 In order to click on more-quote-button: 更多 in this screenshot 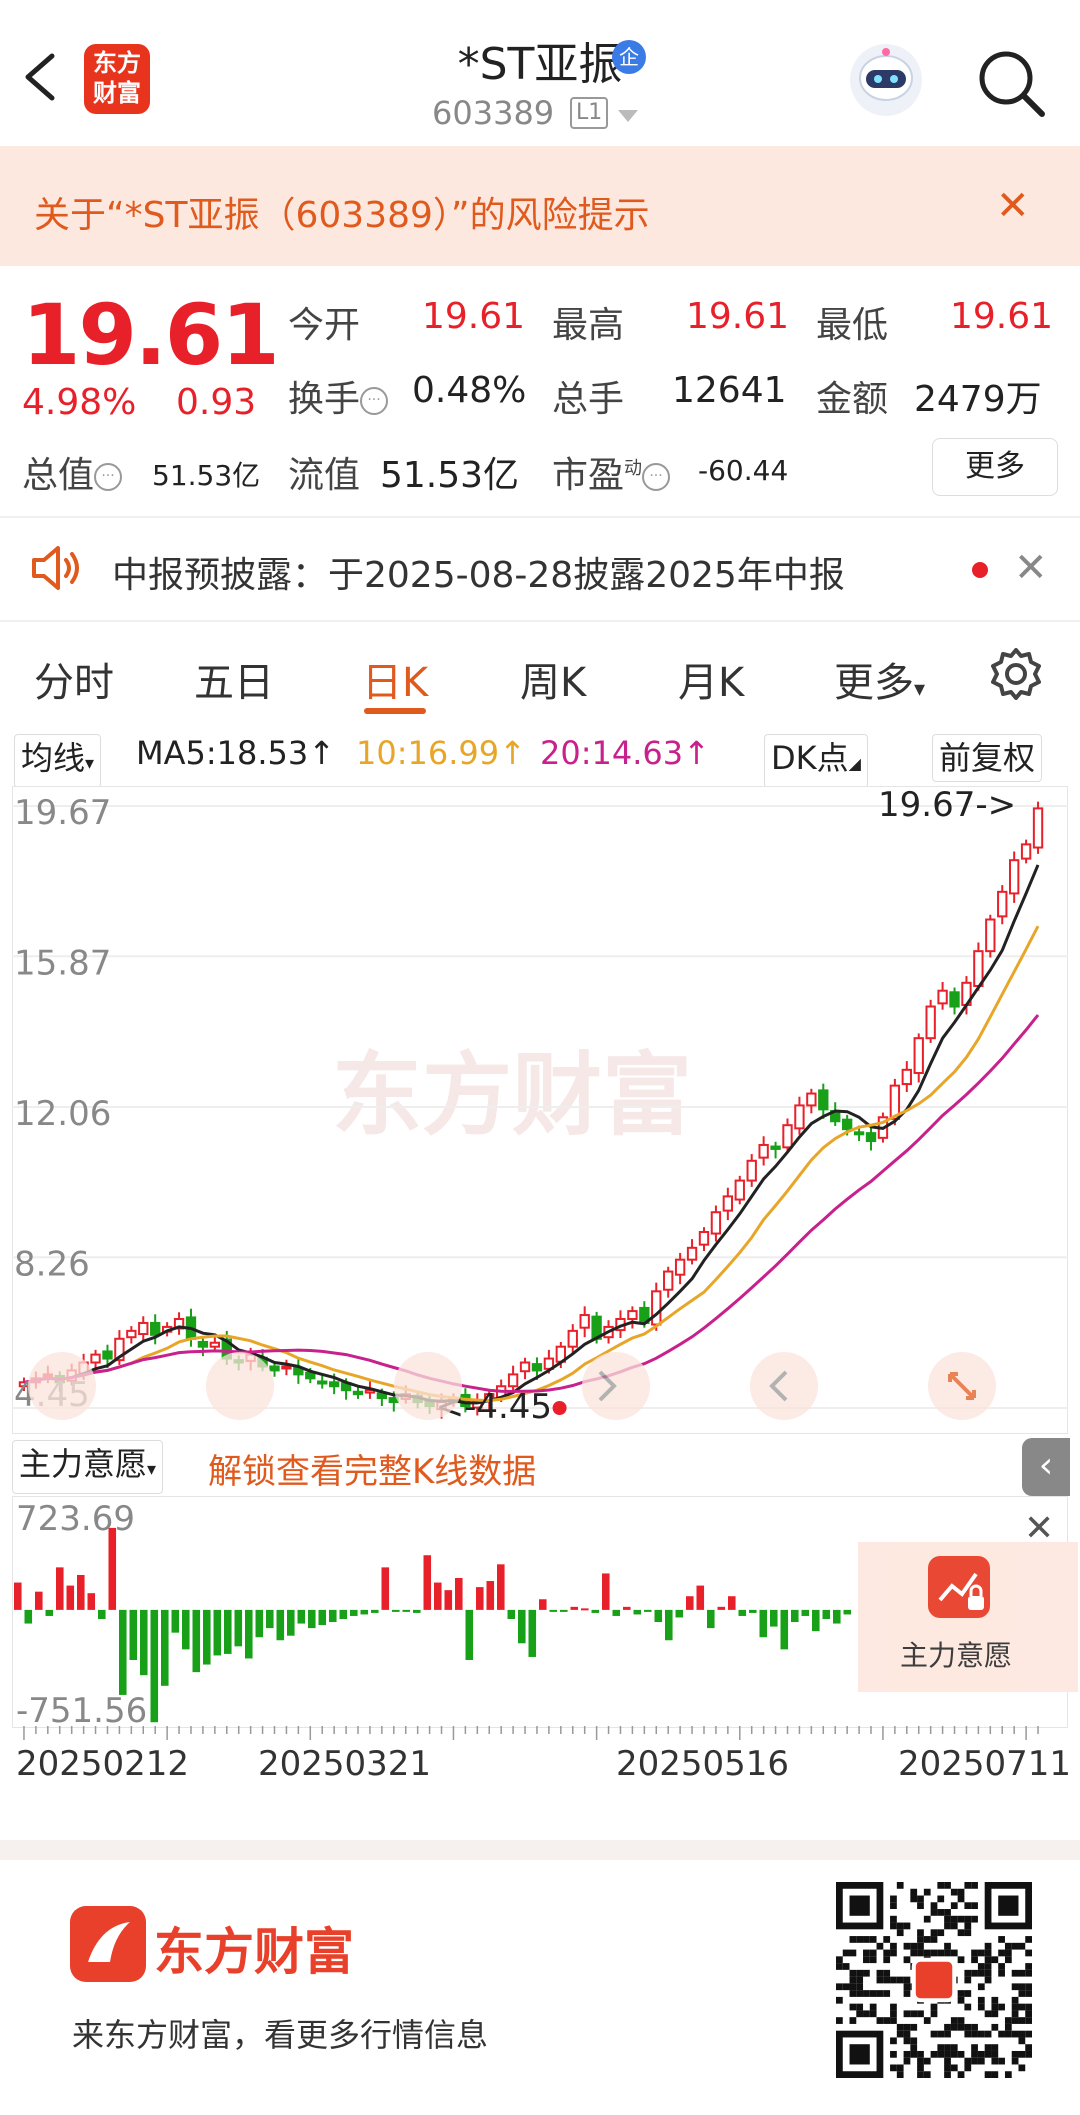, I will do `click(995, 467)`.